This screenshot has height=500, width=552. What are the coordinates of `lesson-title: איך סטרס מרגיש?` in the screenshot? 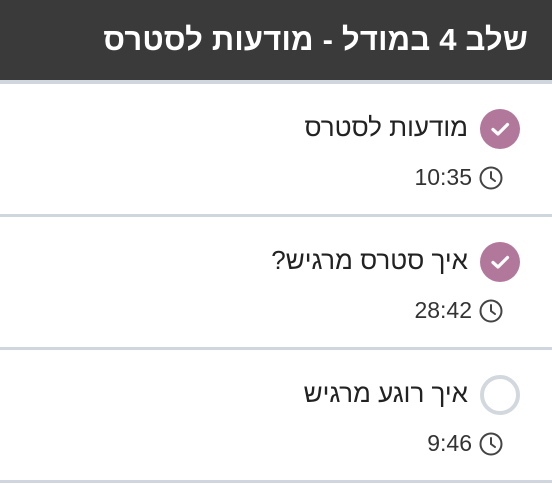 It's located at (369, 260).